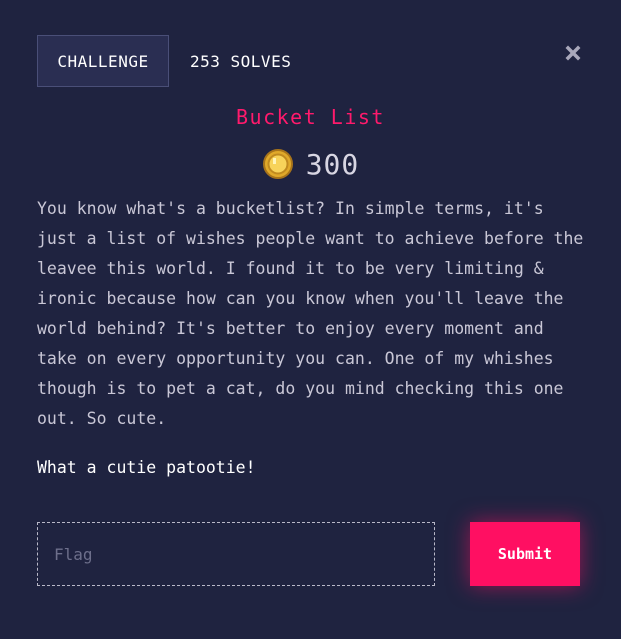 The height and width of the screenshot is (639, 621). What do you see at coordinates (146, 467) in the screenshot?
I see `challenge-tagline: What a cutie patootie!` at bounding box center [146, 467].